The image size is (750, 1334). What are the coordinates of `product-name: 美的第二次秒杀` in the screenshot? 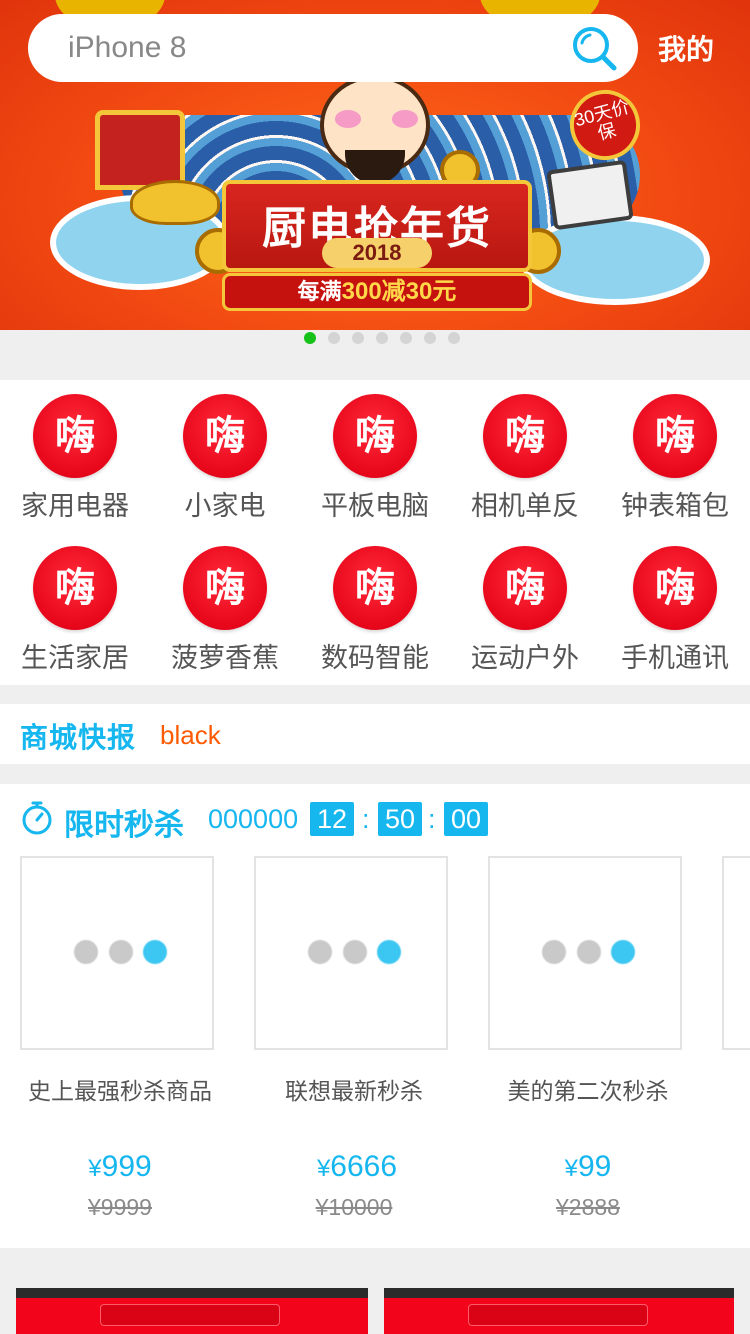 It's located at (588, 1089).